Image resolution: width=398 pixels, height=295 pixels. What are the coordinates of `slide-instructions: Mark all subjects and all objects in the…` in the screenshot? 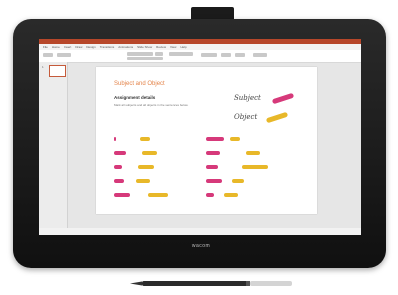 It's located at (151, 105).